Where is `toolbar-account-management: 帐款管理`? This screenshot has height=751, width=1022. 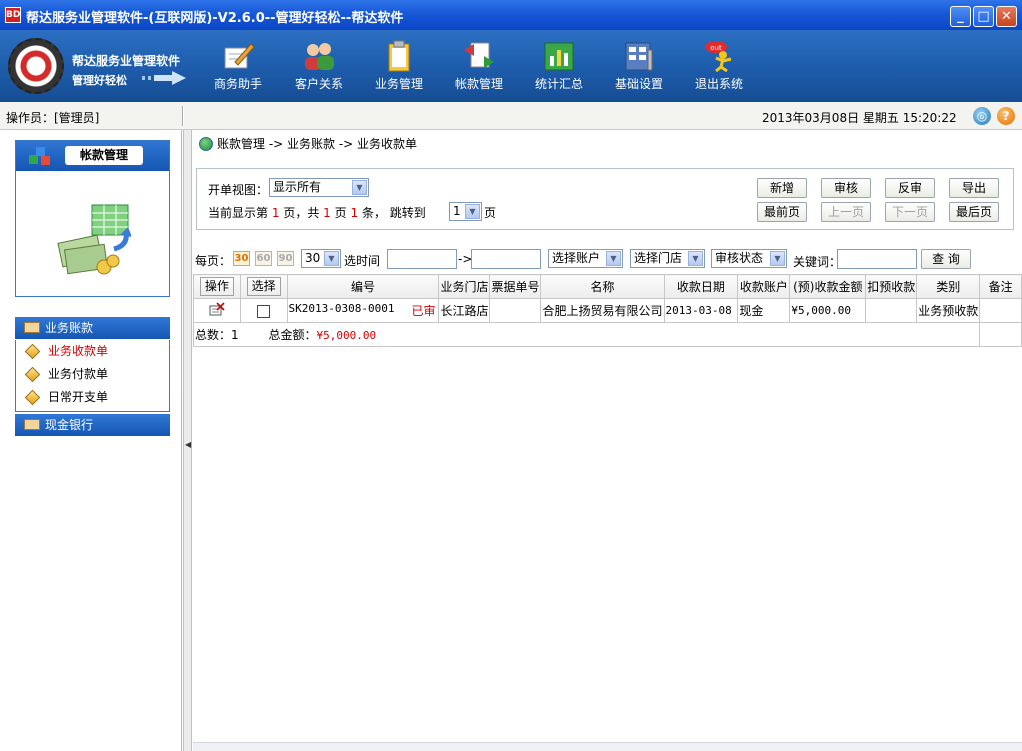
toolbar-account-management: 帐款管理 is located at coordinates (479, 68).